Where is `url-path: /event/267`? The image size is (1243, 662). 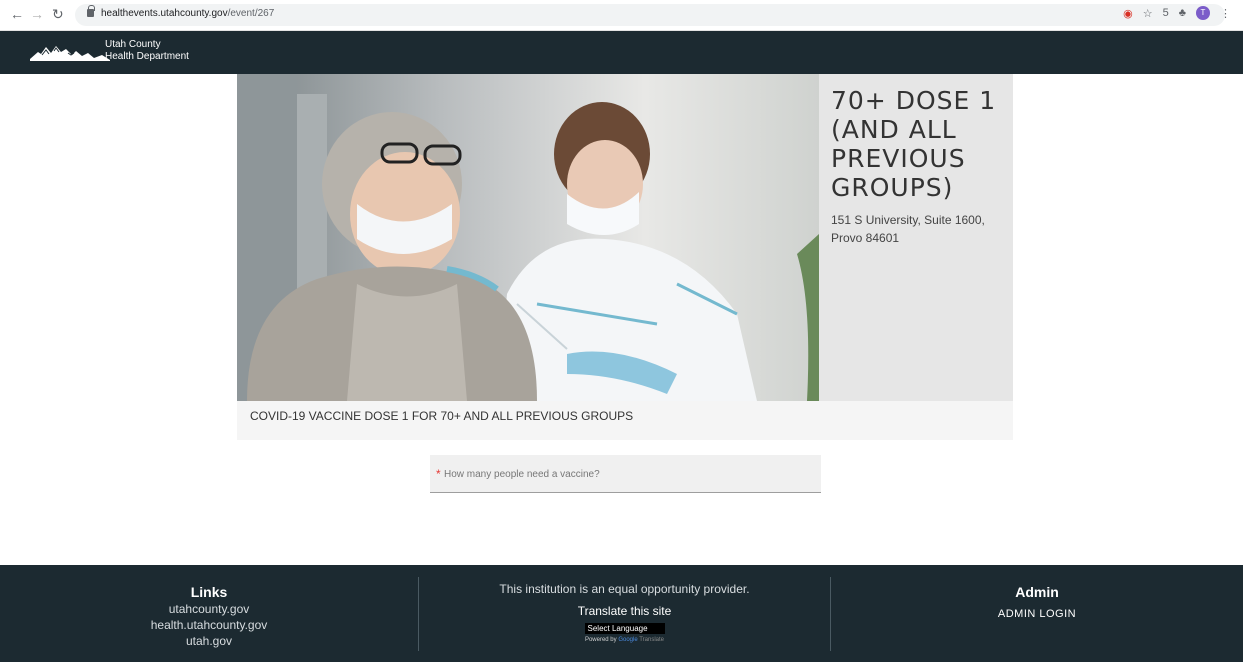 url-path: /event/267 is located at coordinates (251, 13).